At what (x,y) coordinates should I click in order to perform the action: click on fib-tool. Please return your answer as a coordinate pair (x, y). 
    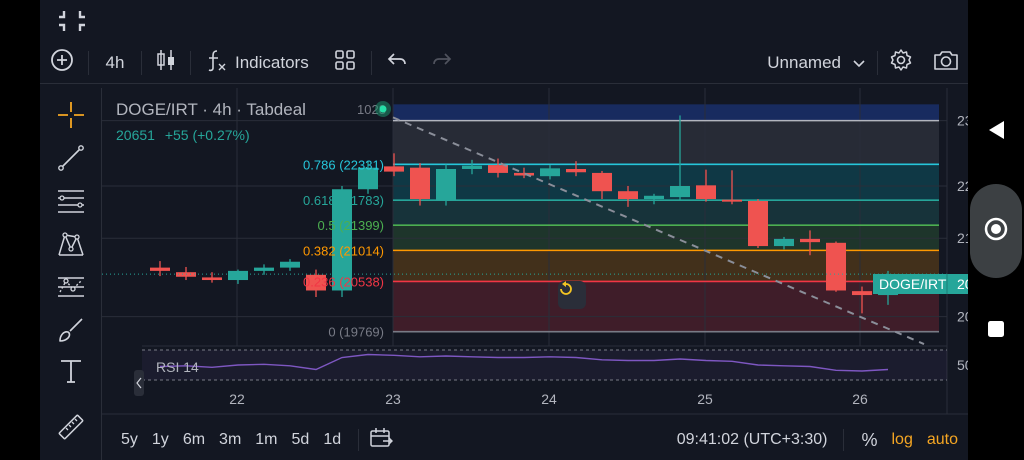
    Looking at the image, I should click on (71, 203).